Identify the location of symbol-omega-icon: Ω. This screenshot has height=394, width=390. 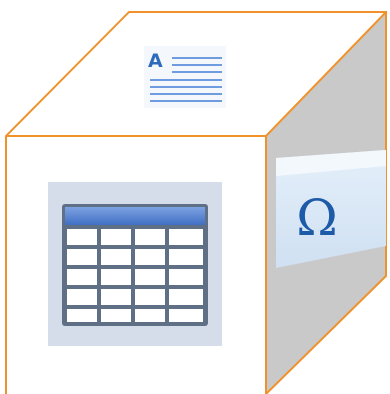
(332, 209).